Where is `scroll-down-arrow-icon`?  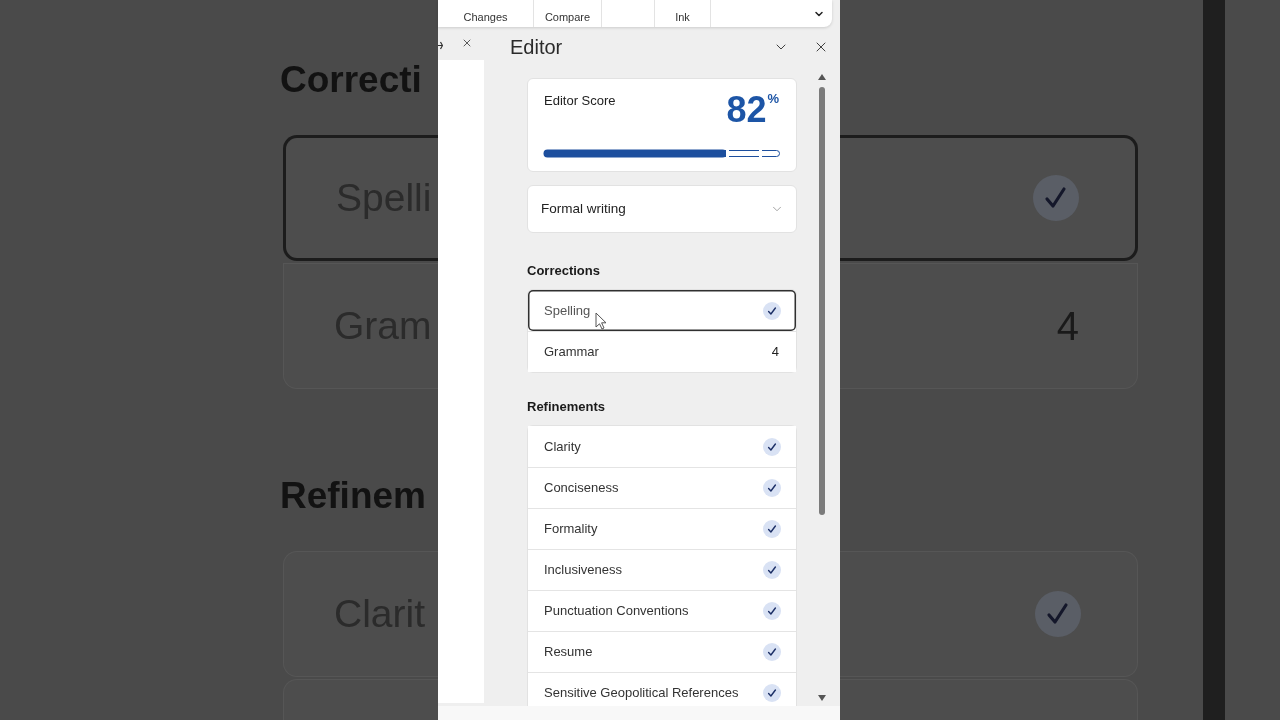
scroll-down-arrow-icon is located at coordinates (822, 698).